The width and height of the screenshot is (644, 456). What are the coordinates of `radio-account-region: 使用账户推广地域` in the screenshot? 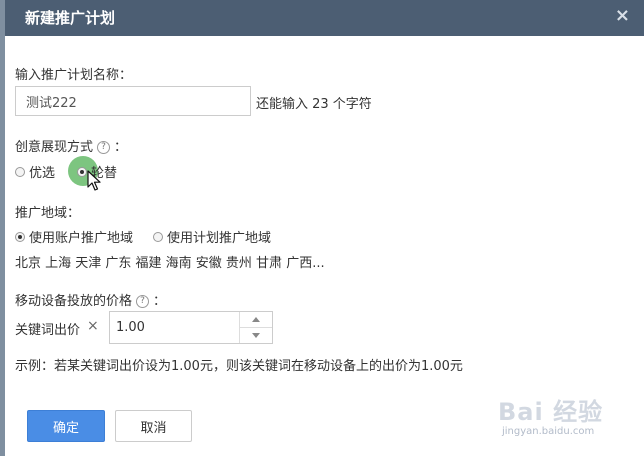 It's located at (74, 236).